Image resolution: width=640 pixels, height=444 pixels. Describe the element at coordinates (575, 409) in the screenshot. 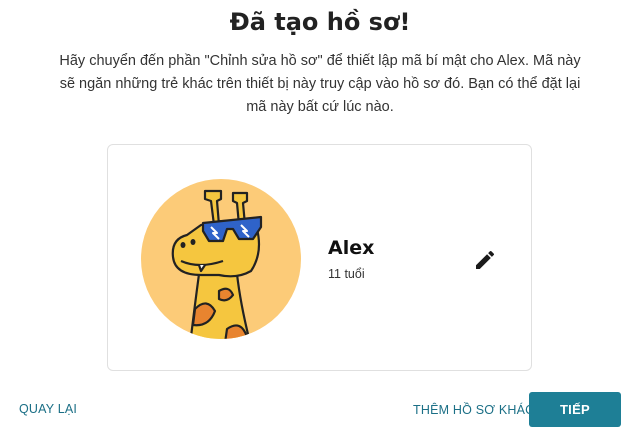

I see `next-button: TIẾP` at that location.